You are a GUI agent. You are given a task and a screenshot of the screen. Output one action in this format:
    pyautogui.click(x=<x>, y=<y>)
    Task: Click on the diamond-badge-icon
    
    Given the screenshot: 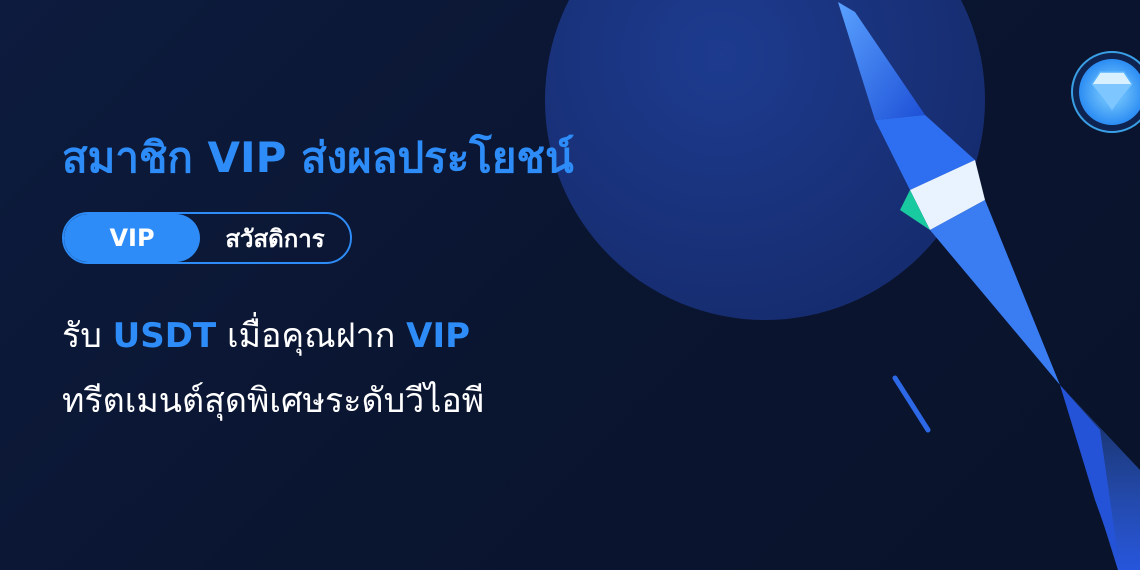 What is the action you would take?
    pyautogui.click(x=1105, y=92)
    